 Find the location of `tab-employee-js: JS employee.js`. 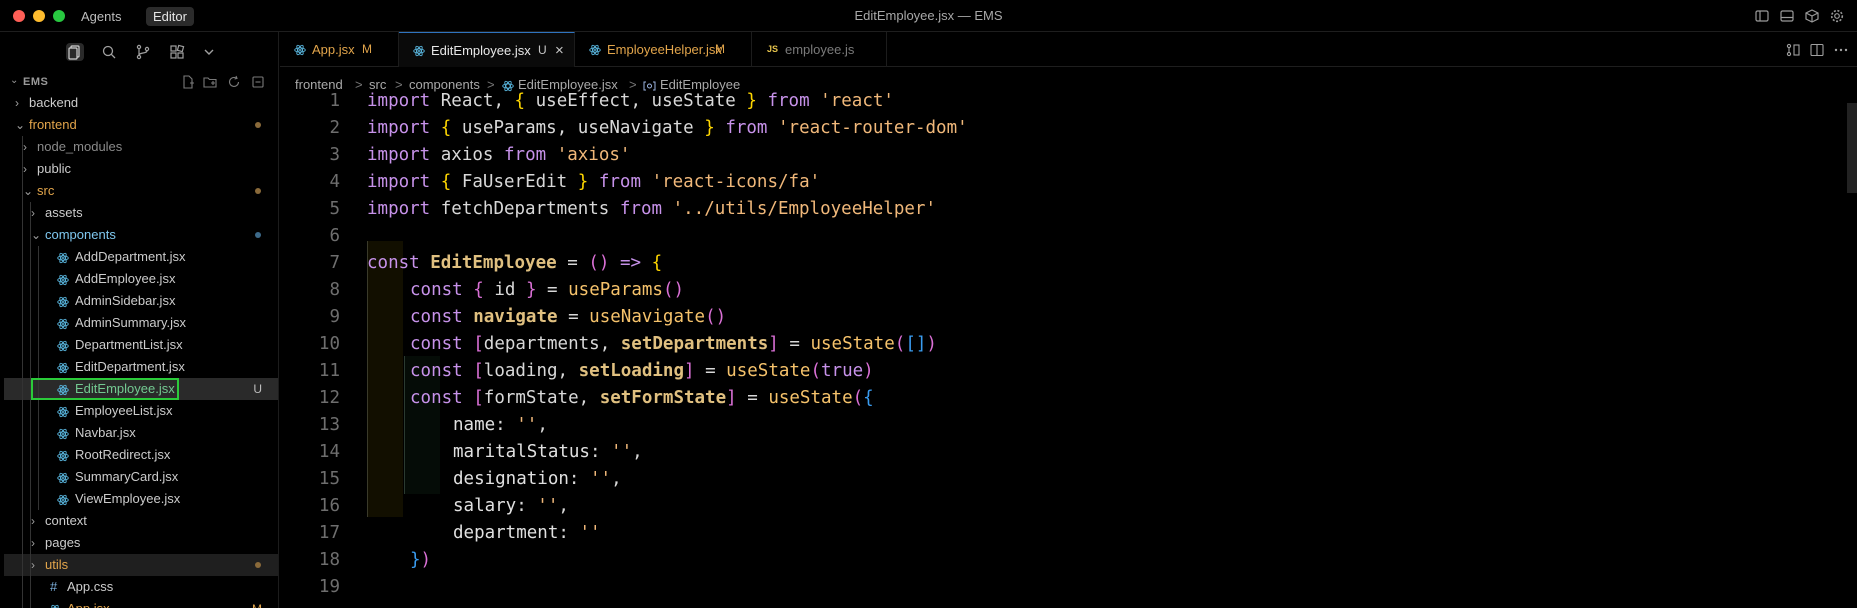

tab-employee-js: JS employee.js is located at coordinates (819, 49).